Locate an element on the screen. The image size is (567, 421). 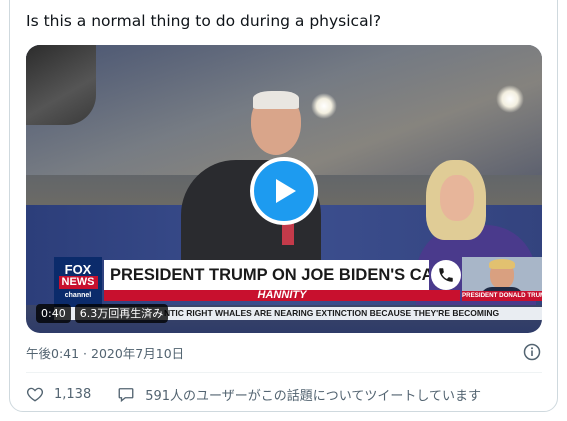
video-frame-hair is located at coordinates (276, 100).